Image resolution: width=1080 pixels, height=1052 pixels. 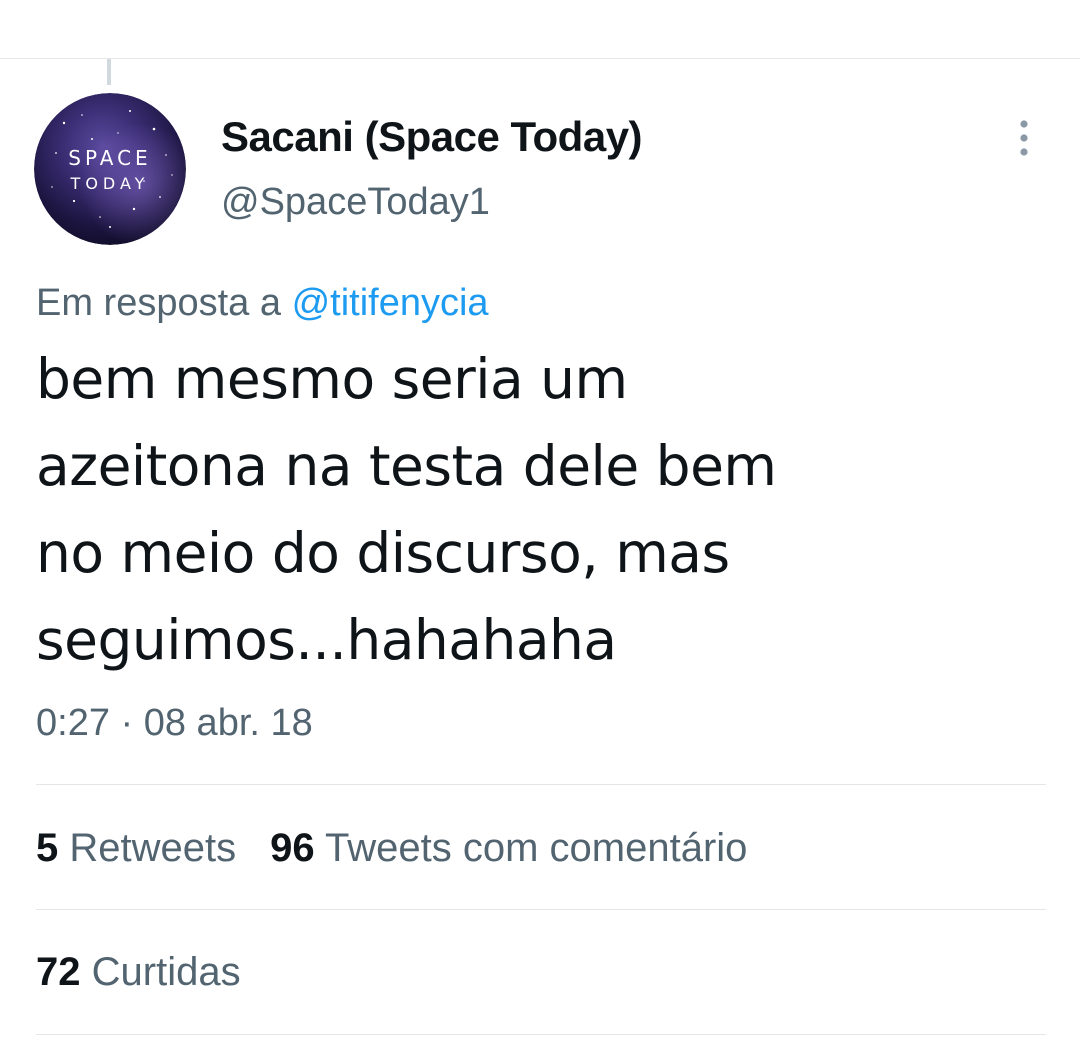 I want to click on reply-mention-link: @titifenycia, so click(x=390, y=303).